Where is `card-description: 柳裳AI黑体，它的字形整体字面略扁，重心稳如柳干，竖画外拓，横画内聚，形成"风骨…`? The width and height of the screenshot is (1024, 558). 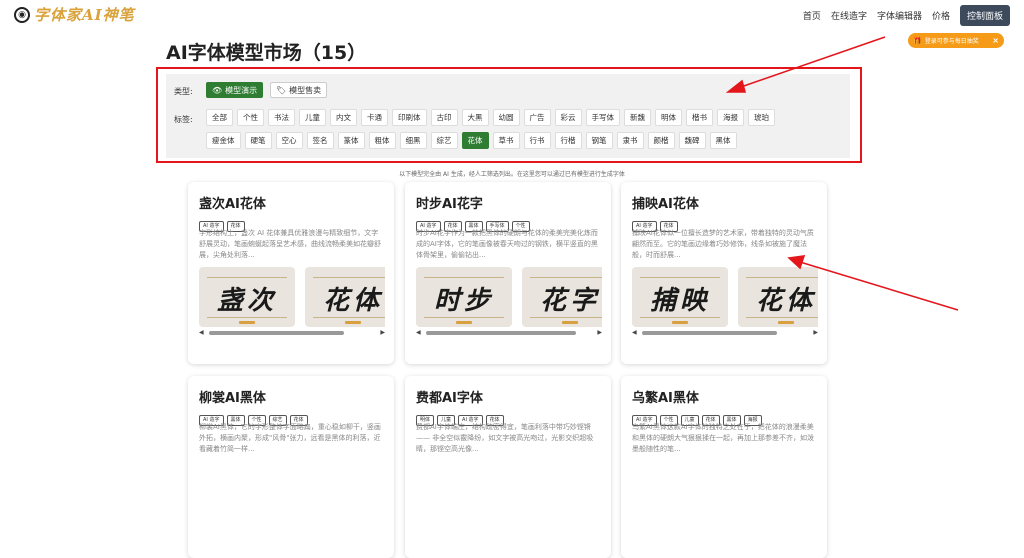 card-description: 柳裳AI黑体，它的字形整体字面略扁，重心稳如柳干，竖画外拓，横画内聚，形成"风骨… is located at coordinates (290, 438).